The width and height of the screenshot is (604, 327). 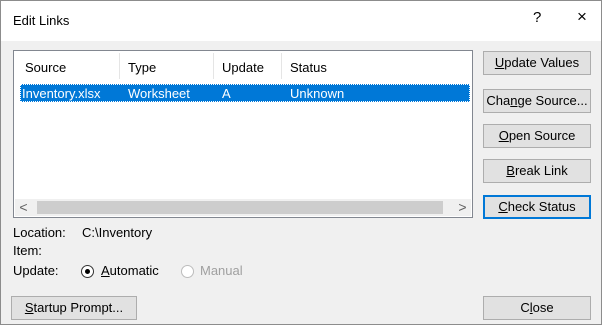 I want to click on automatic-radio, so click(x=87, y=271).